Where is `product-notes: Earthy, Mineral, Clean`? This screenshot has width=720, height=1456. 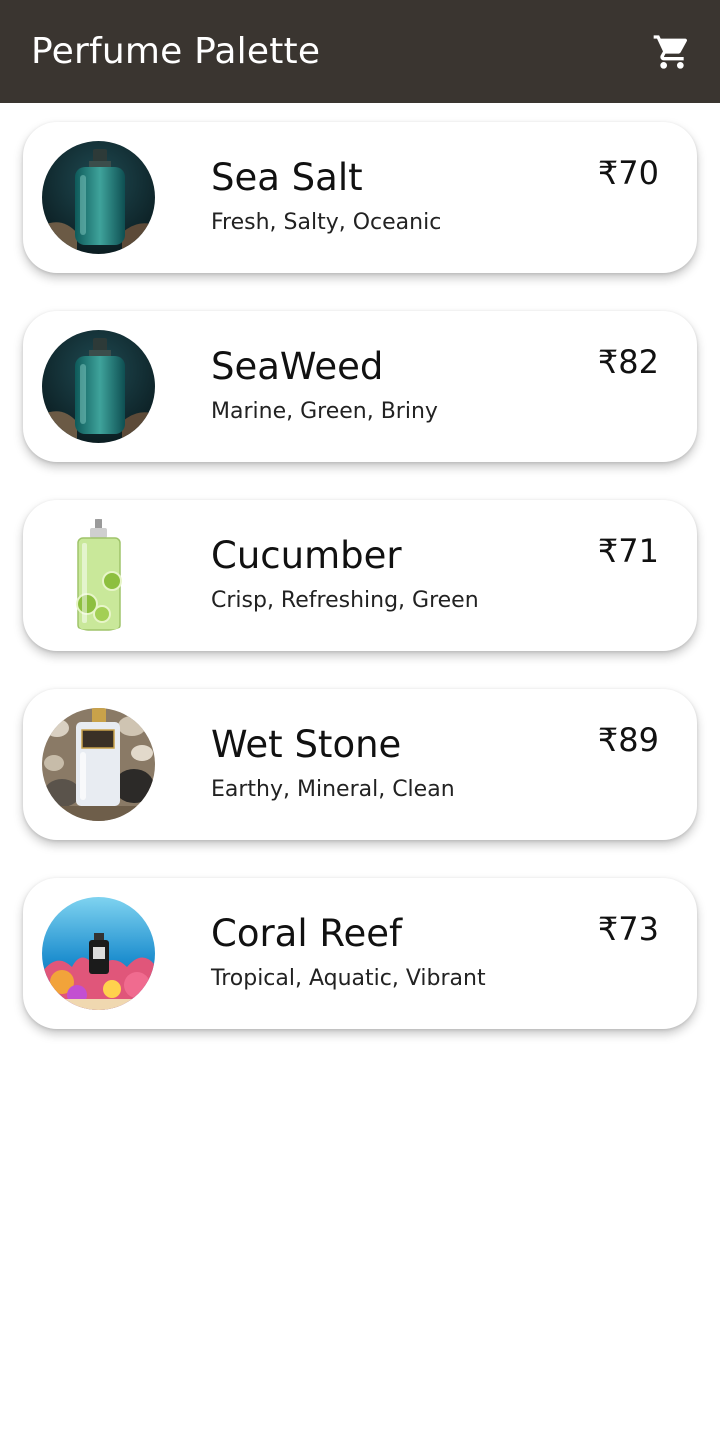 product-notes: Earthy, Mineral, Clean is located at coordinates (333, 789).